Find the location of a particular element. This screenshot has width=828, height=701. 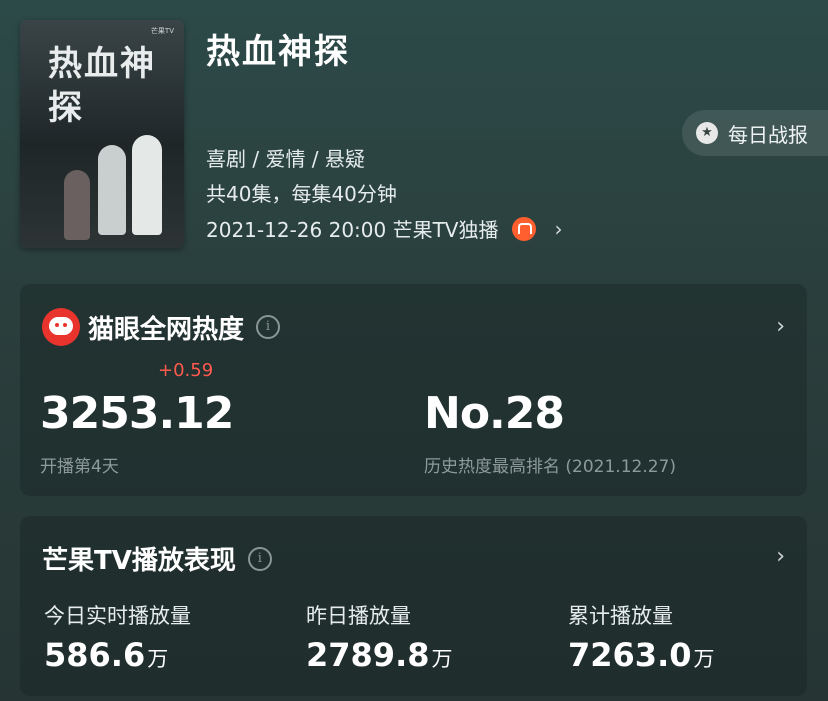

daily-report-label: 每日战报 is located at coordinates (768, 134).